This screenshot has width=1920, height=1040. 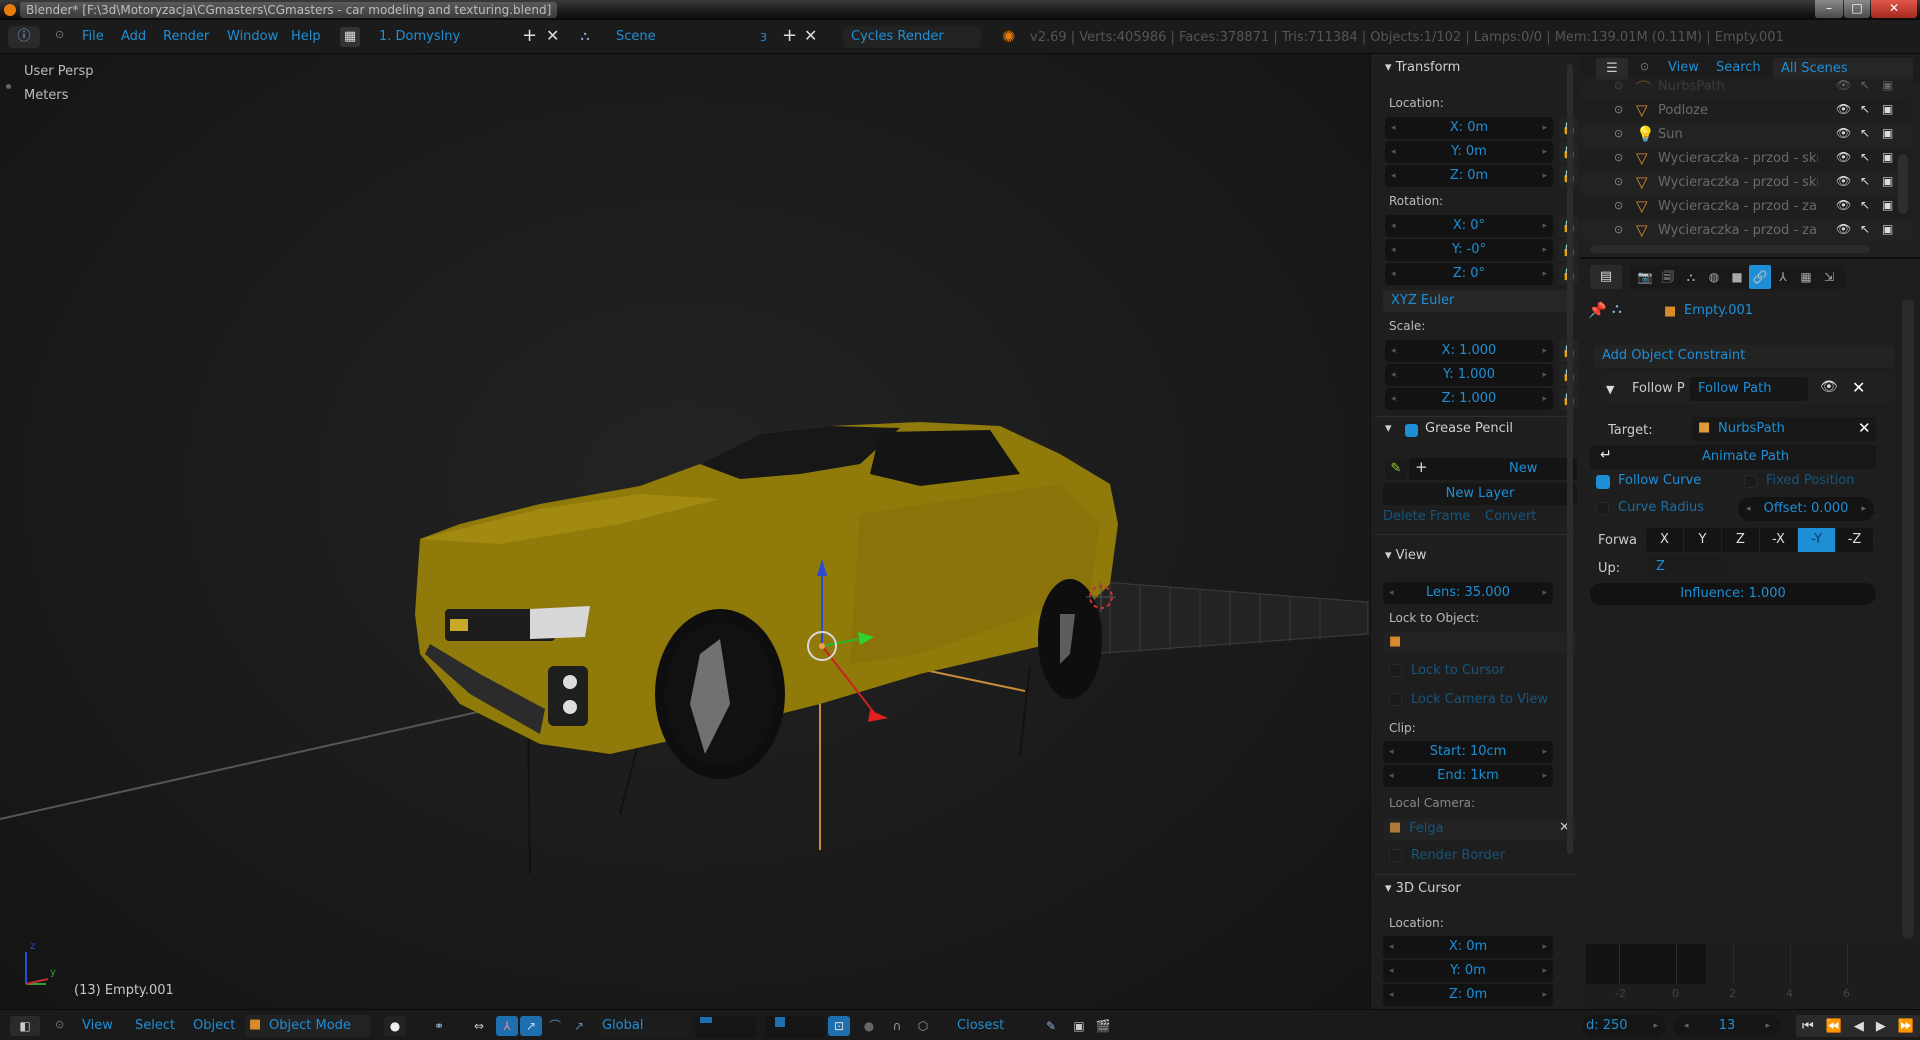 What do you see at coordinates (1906, 1026) in the screenshot?
I see `jump-to-keyframe-forward-icon: ⏩` at bounding box center [1906, 1026].